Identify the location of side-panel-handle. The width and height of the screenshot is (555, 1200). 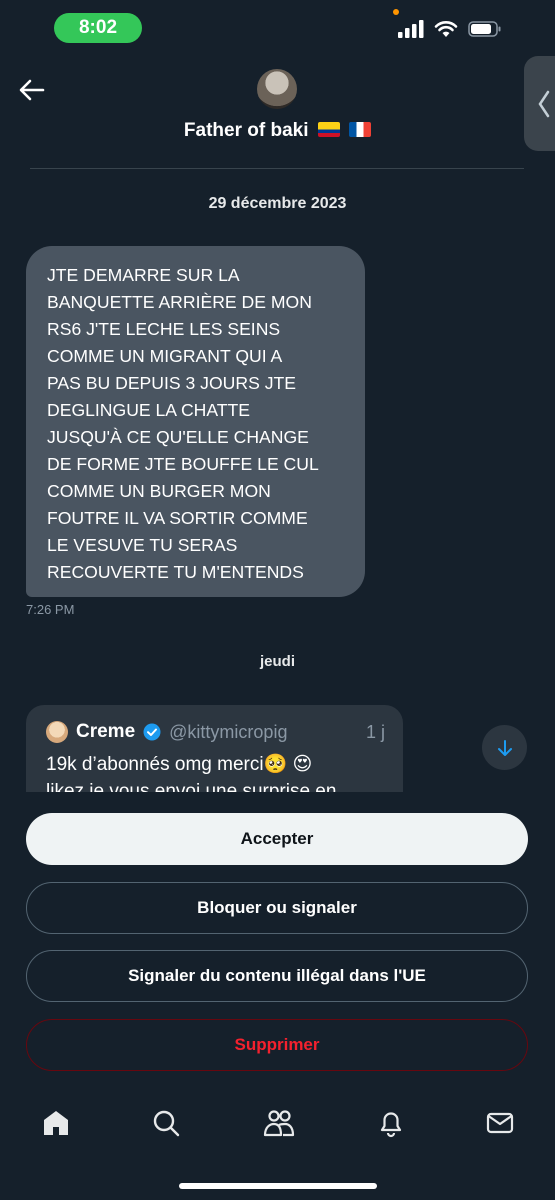
(539, 103).